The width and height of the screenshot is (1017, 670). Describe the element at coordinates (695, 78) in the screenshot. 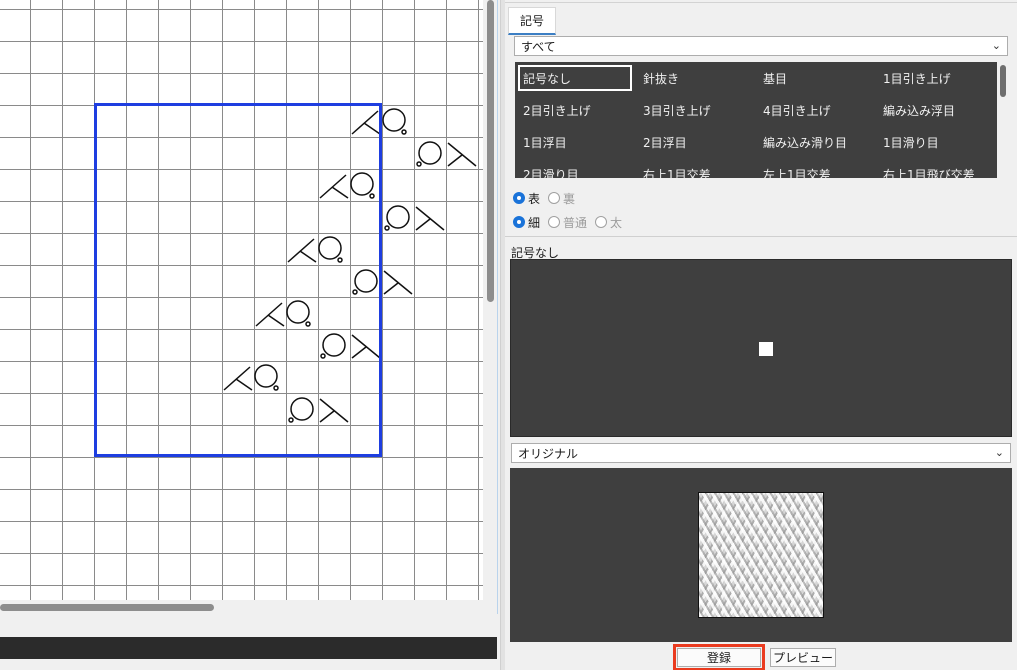

I see `symbol-item: 針抜き` at that location.